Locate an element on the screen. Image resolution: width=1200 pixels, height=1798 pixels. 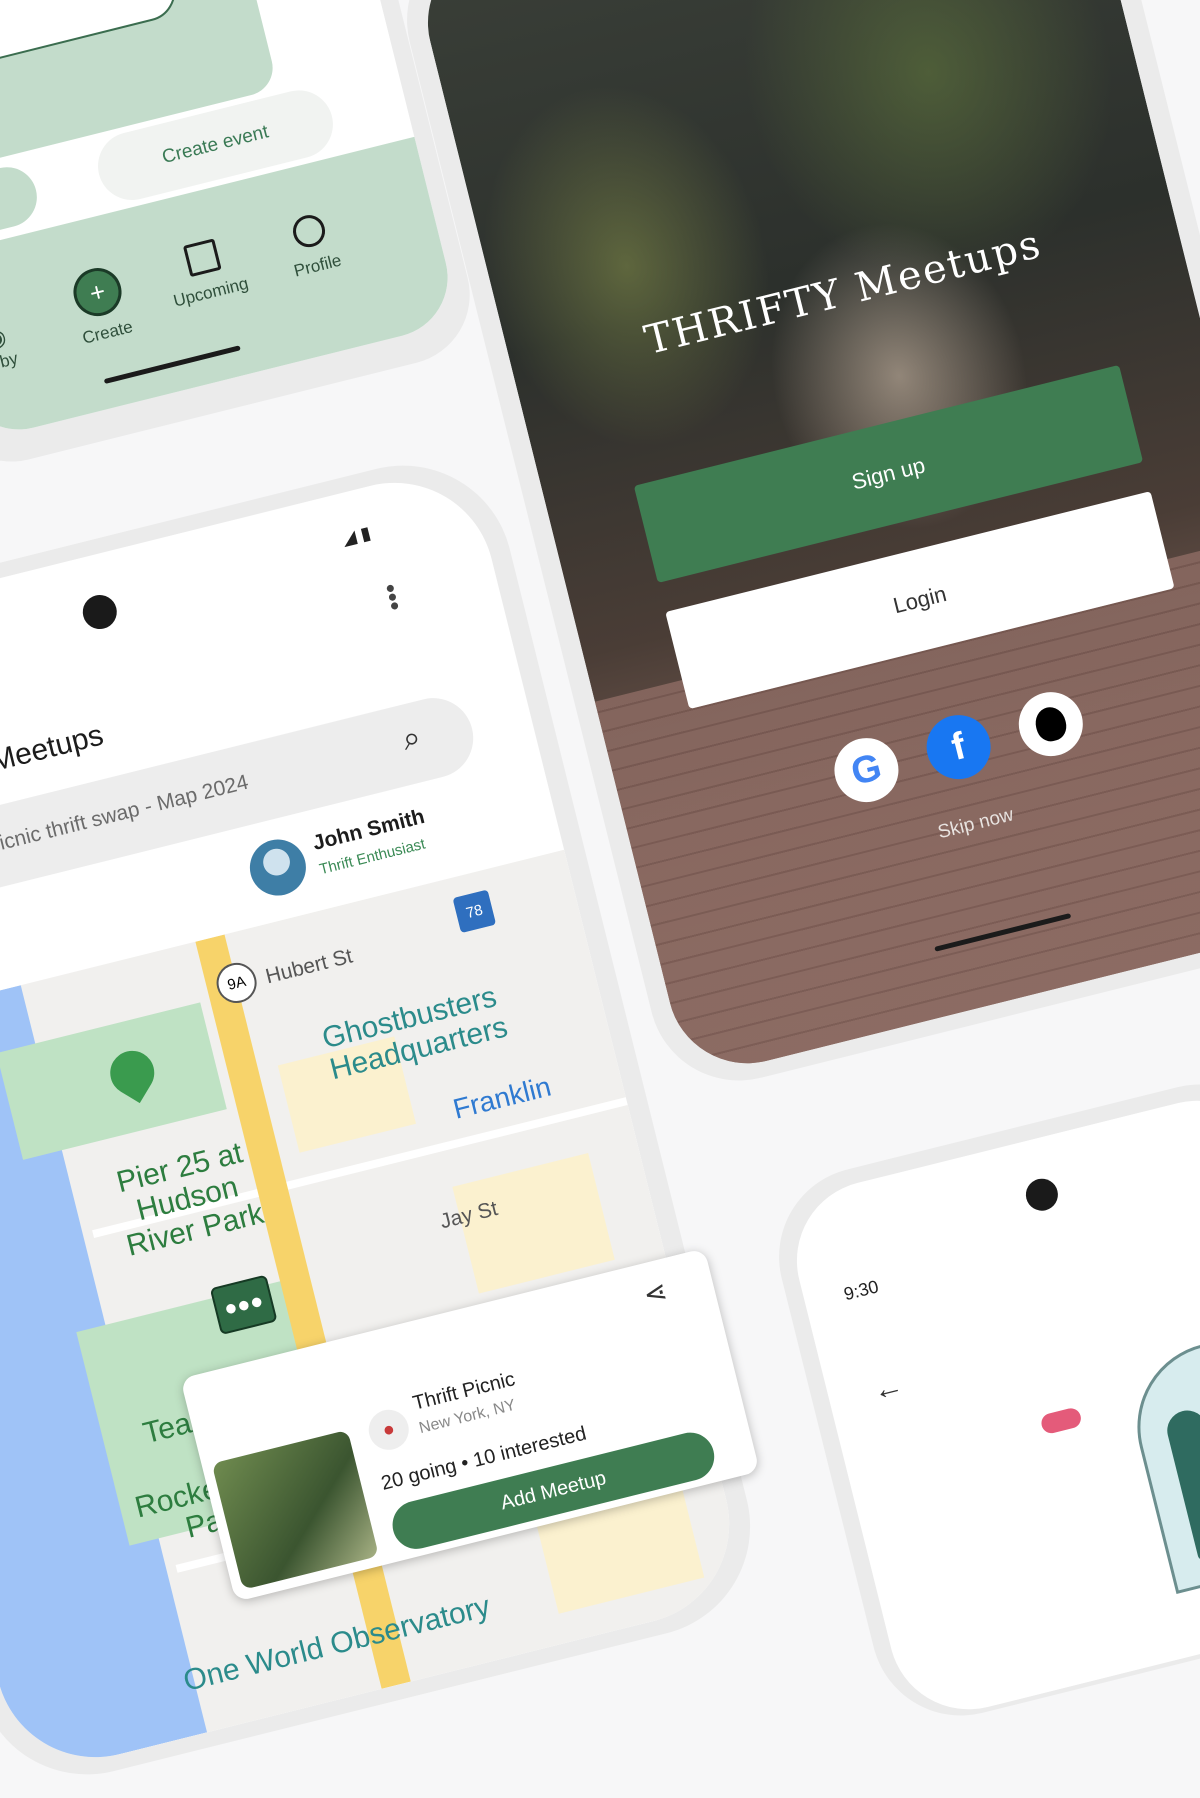
more-vert-icon: • • • is located at coordinates (392, 596).